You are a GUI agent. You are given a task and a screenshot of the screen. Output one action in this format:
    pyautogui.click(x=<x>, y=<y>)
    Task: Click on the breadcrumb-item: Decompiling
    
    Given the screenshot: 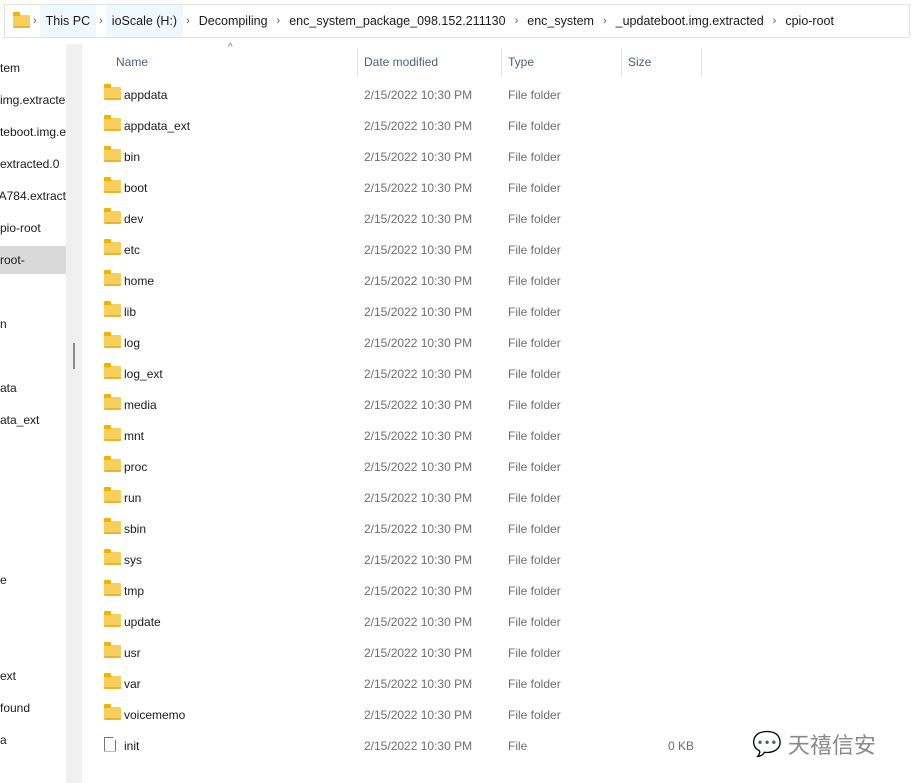 What is the action you would take?
    pyautogui.click(x=233, y=21)
    